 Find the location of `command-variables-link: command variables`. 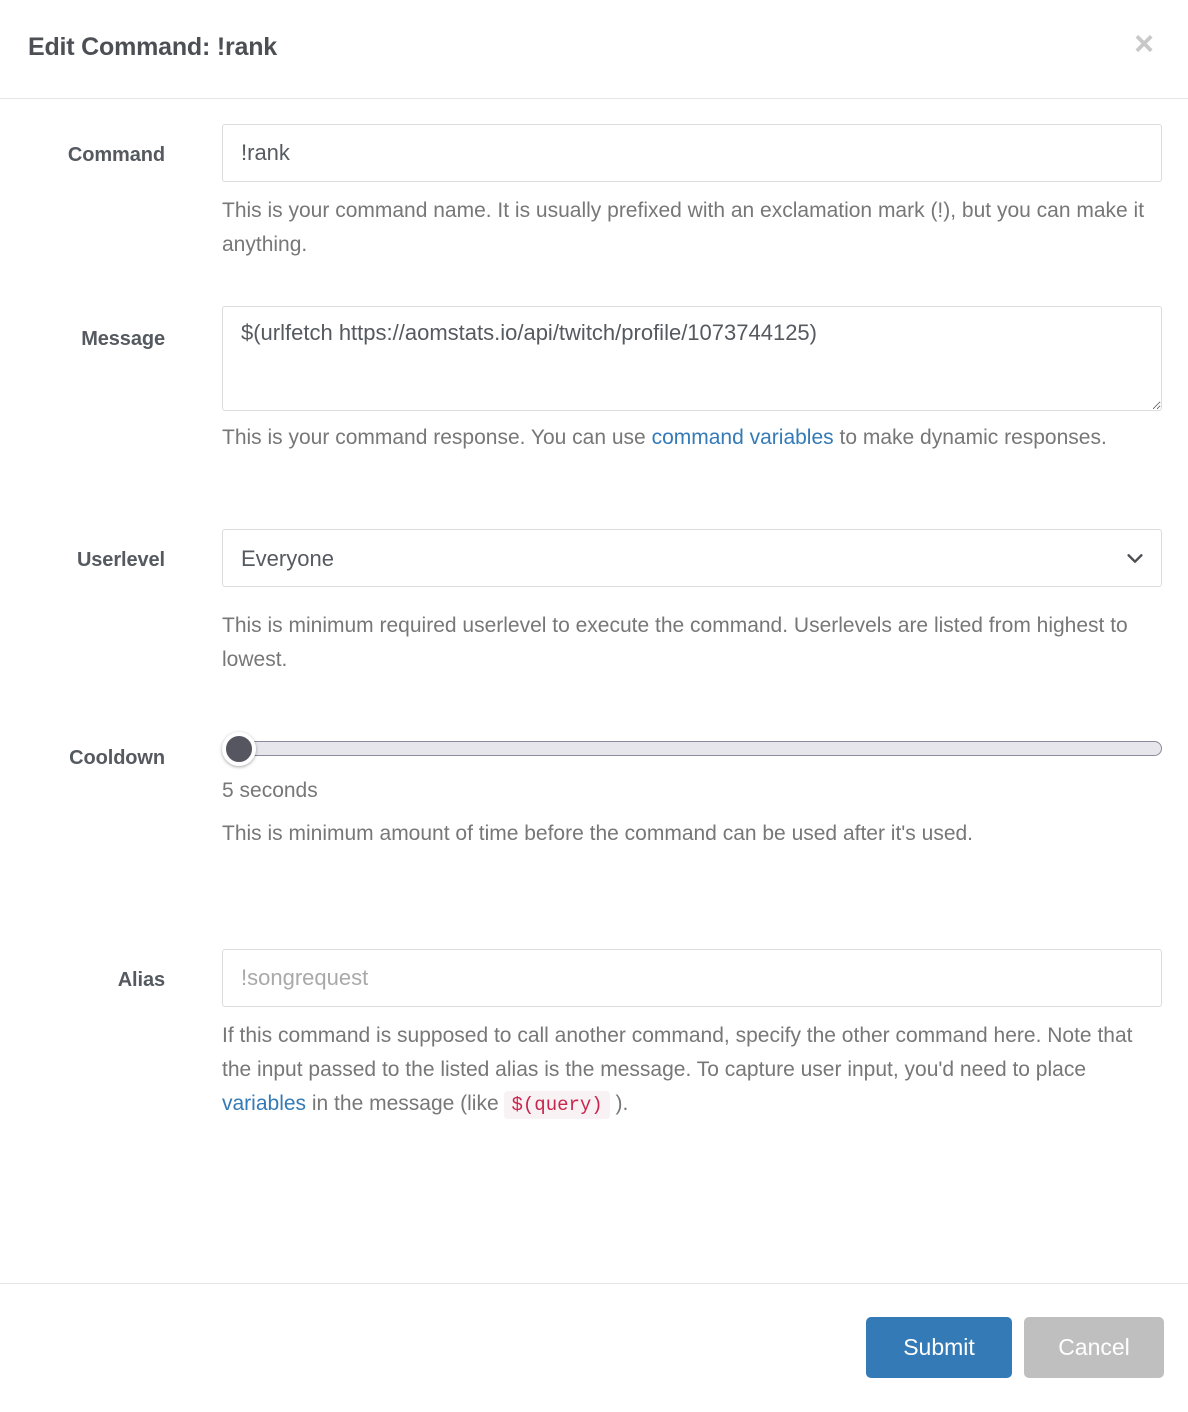

command-variables-link: command variables is located at coordinates (743, 437).